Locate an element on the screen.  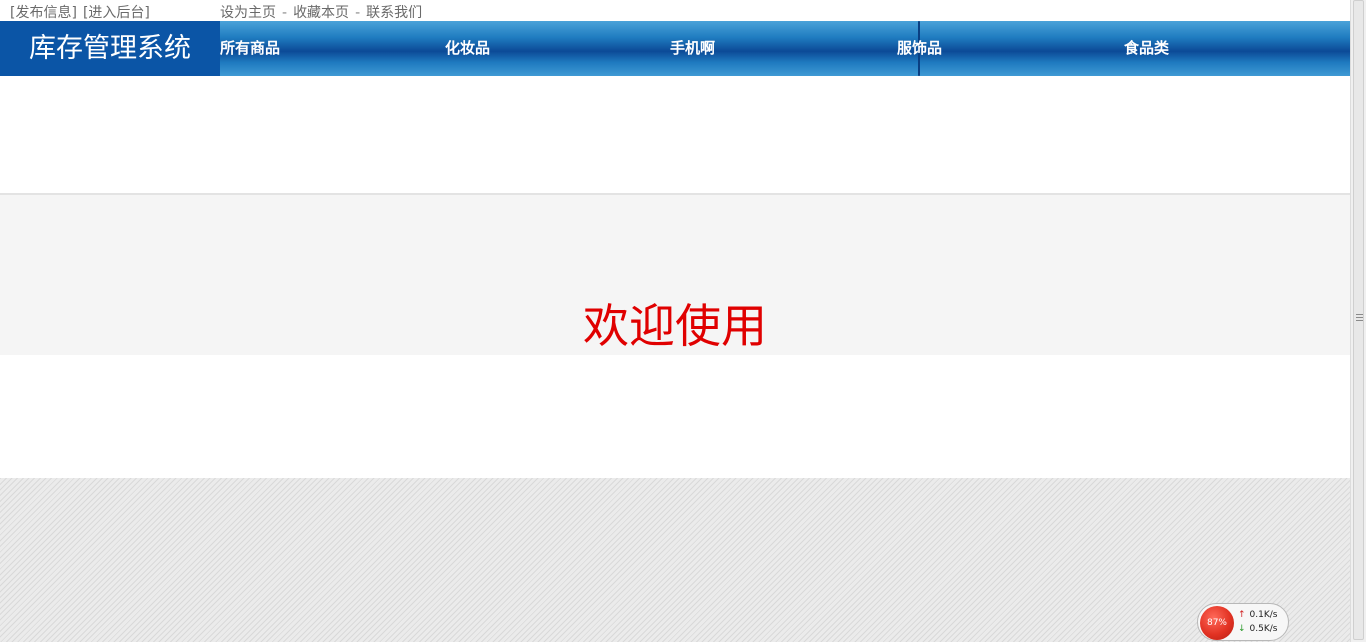
publish-info-link: [发布信息] is located at coordinates (43, 13).